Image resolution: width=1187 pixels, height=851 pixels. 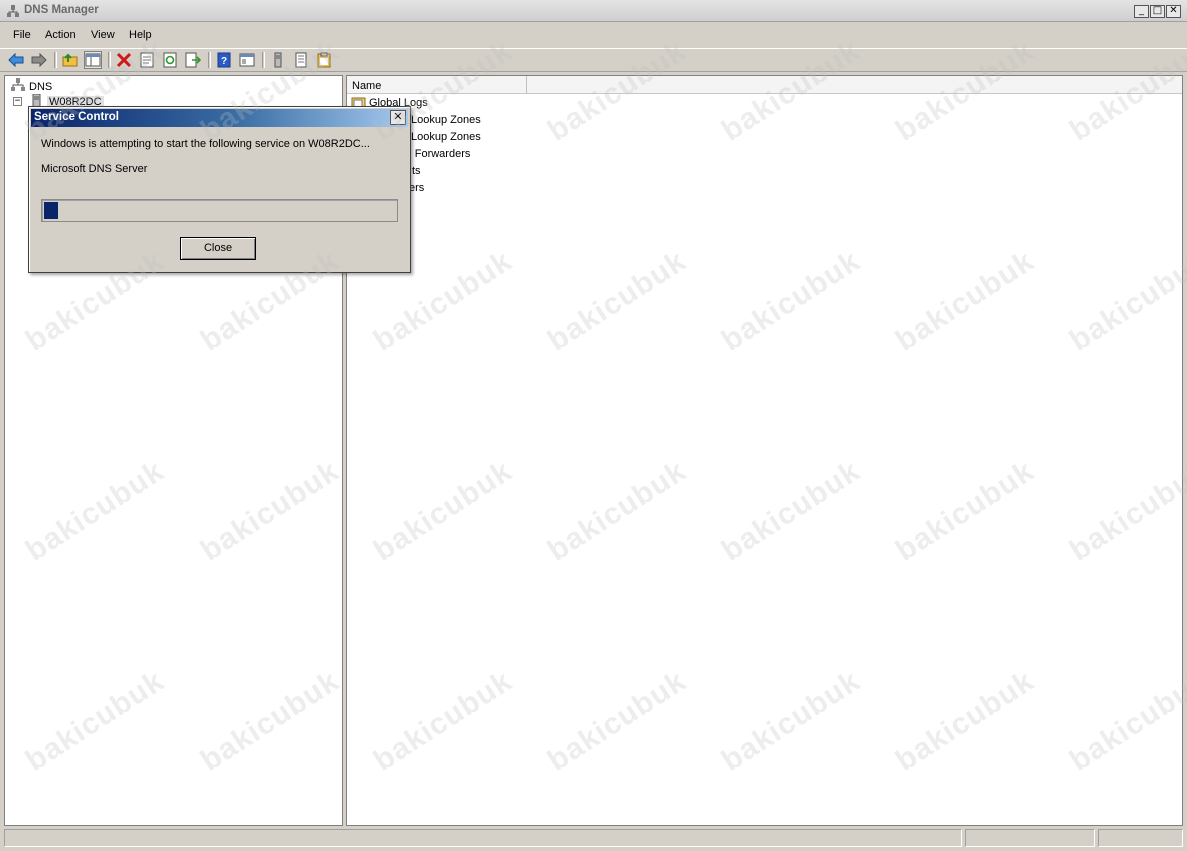 I want to click on help-icon: ?, so click(x=224, y=60).